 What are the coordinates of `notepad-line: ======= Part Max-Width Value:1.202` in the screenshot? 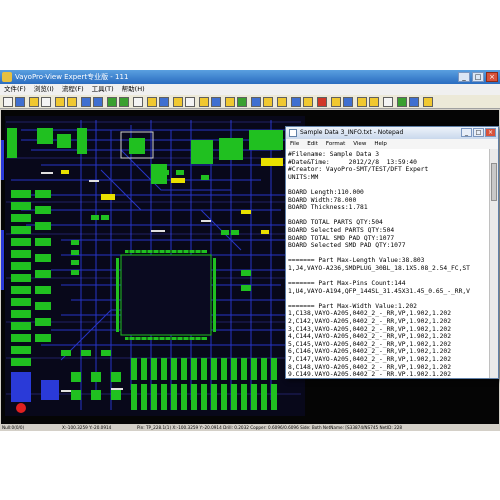 It's located at (352, 306).